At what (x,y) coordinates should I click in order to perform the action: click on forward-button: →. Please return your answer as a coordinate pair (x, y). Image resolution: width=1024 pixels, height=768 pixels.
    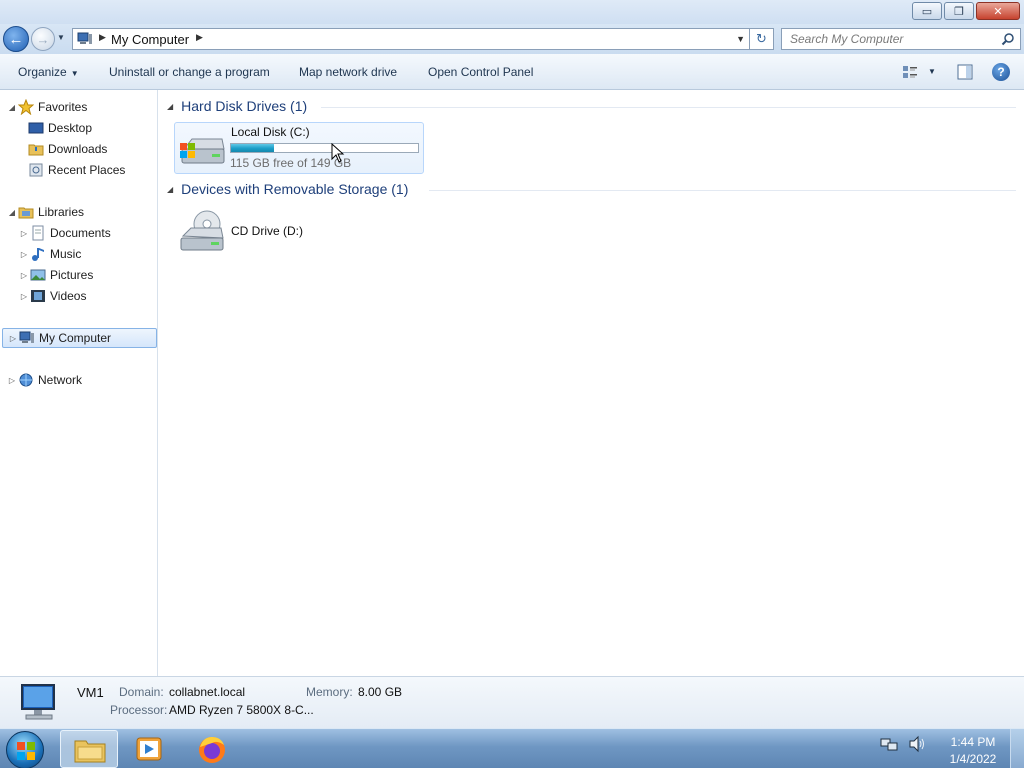
    Looking at the image, I should click on (43, 39).